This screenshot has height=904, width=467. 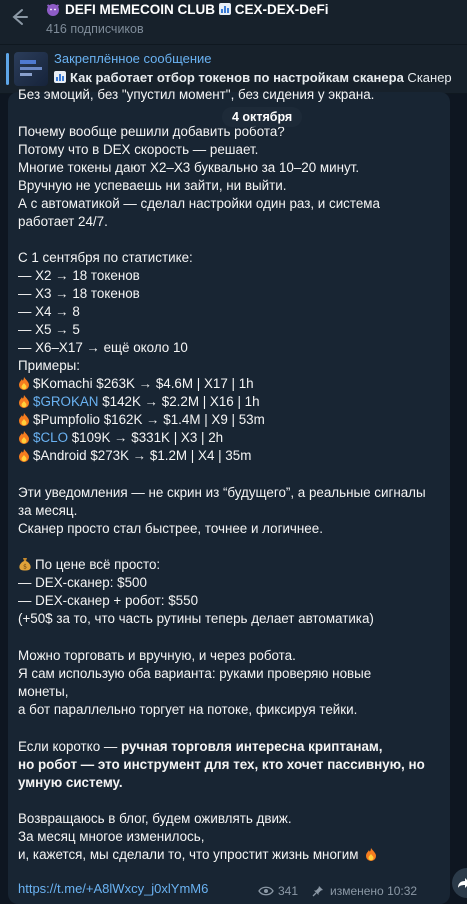 What do you see at coordinates (95, 29) in the screenshot?
I see `subscriber-count: 416 подписчиков` at bounding box center [95, 29].